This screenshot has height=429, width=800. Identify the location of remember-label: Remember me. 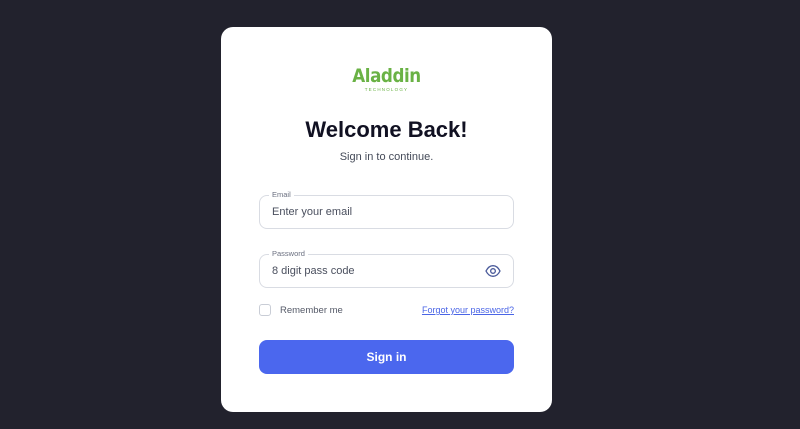
(311, 310).